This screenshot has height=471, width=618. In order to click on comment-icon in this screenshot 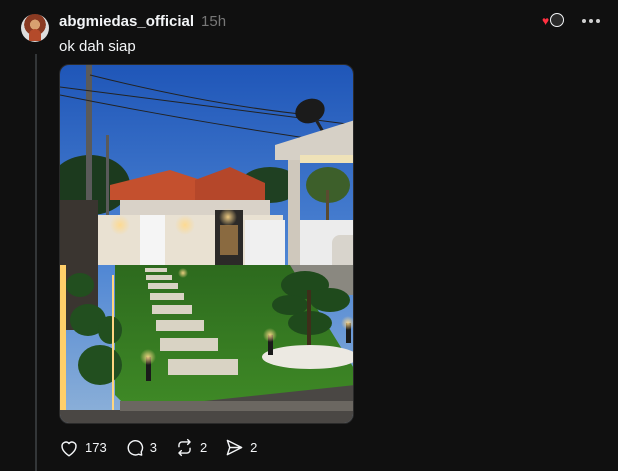, I will do `click(135, 447)`.